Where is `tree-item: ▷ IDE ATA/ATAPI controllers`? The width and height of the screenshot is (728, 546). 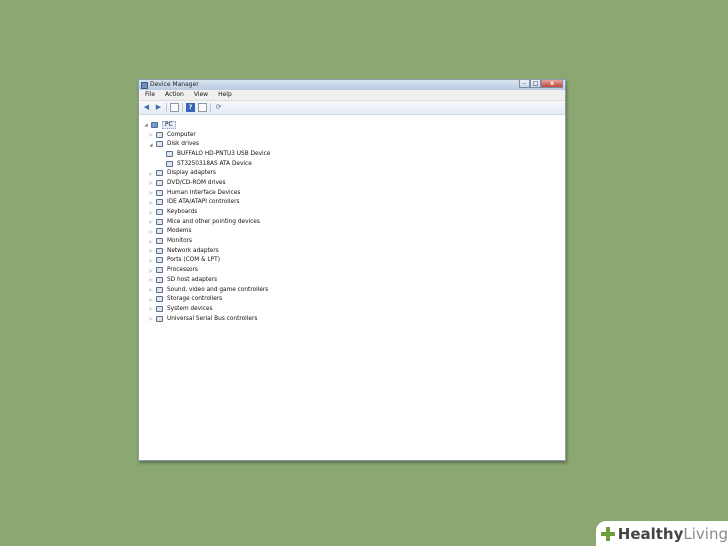
tree-item: ▷ IDE ATA/ATAPI controllers is located at coordinates (353, 203).